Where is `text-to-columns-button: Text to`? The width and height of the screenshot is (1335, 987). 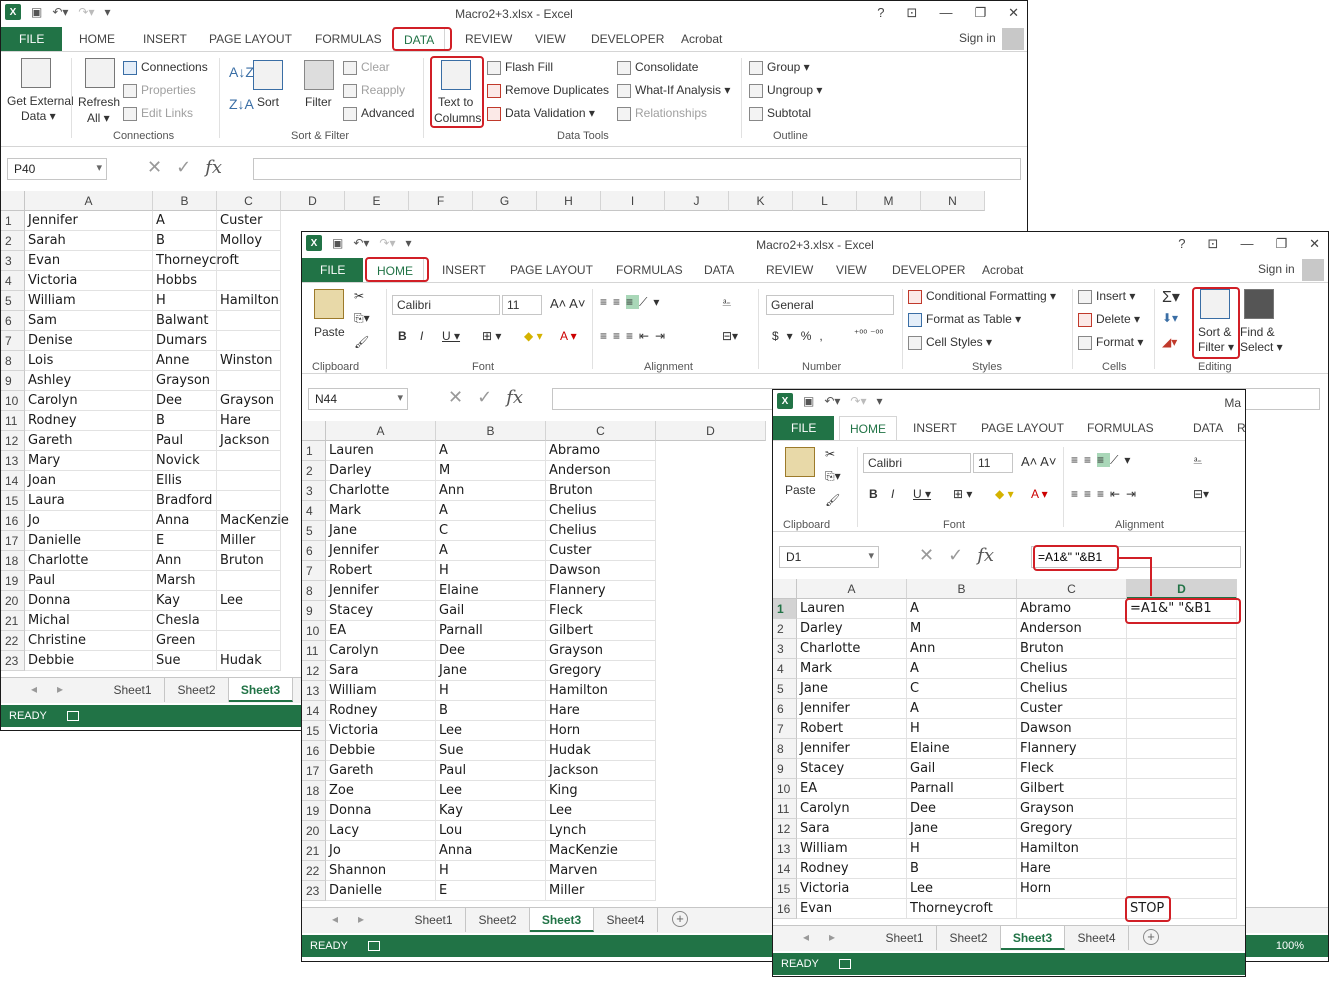 text-to-columns-button: Text to is located at coordinates (455, 102).